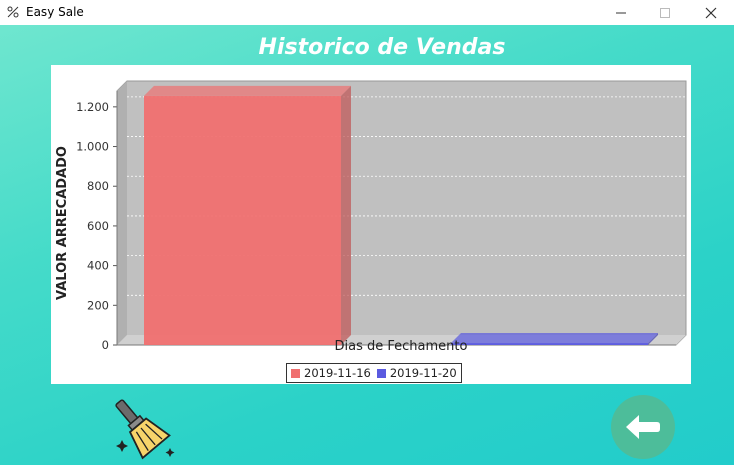 This screenshot has width=734, height=465. I want to click on arrow-left-icon, so click(643, 427).